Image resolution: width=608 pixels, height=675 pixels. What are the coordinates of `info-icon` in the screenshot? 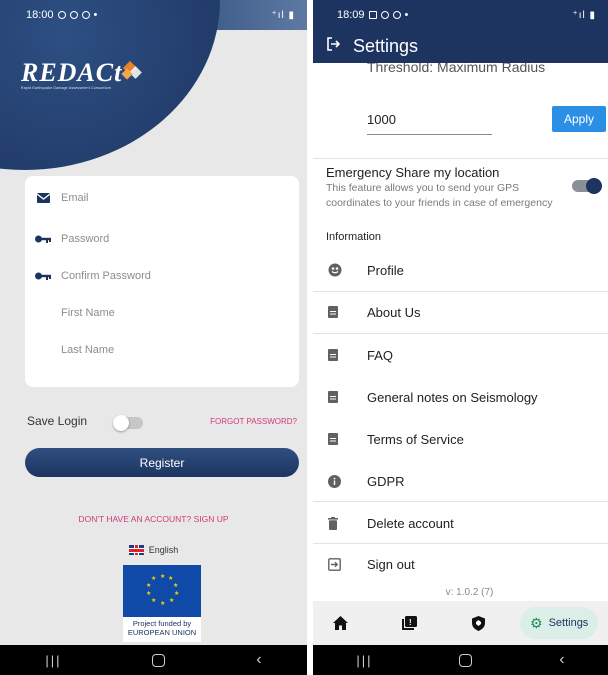 It's located at (340, 481).